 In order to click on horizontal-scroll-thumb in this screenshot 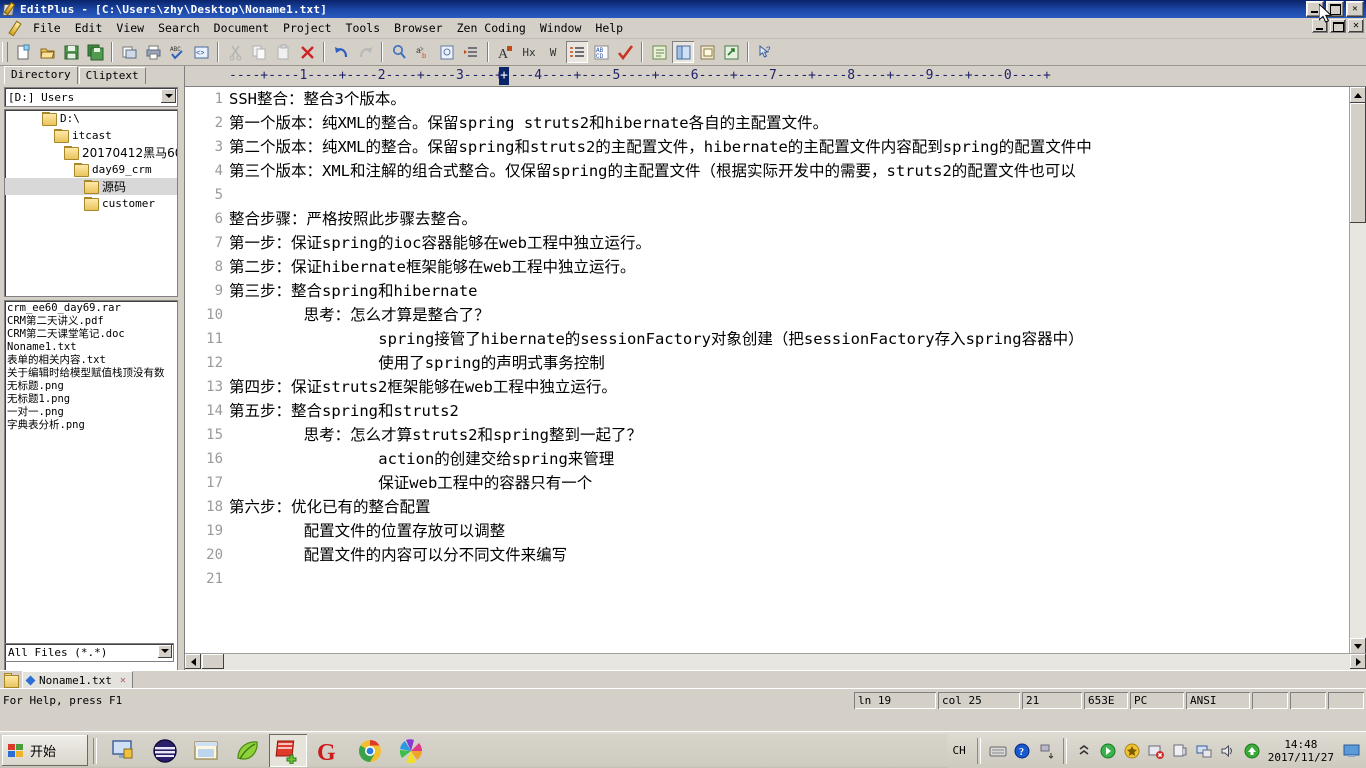, I will do `click(213, 661)`.